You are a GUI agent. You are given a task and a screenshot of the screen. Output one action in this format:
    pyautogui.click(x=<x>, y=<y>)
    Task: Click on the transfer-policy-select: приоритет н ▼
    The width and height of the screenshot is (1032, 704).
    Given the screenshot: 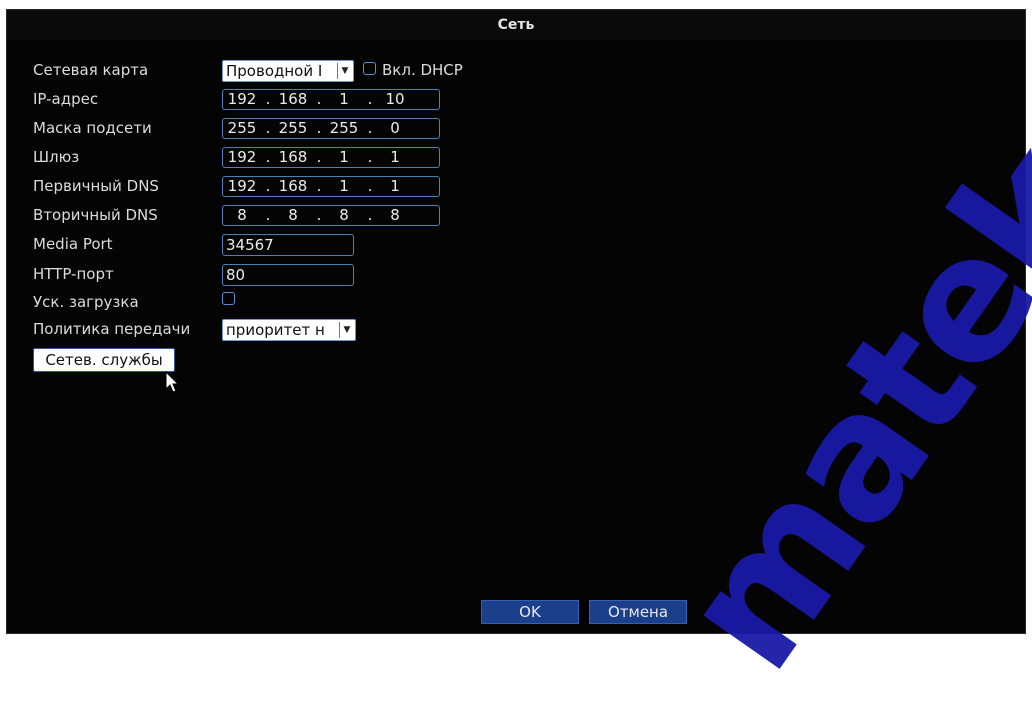 What is the action you would take?
    pyautogui.click(x=289, y=330)
    